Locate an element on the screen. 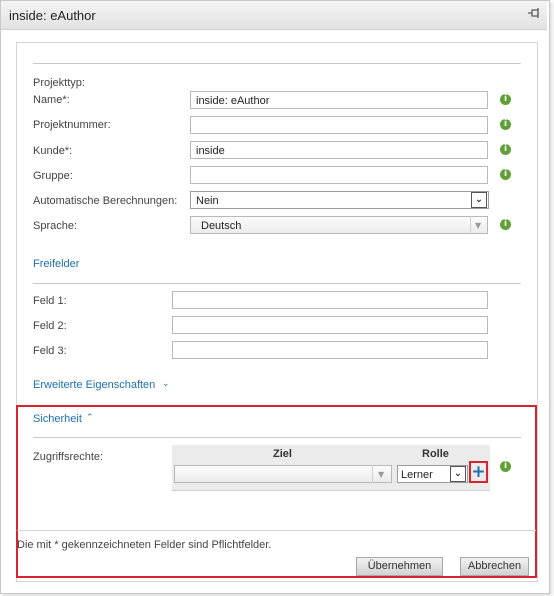 The height and width of the screenshot is (596, 554). project-number-label: Projektnummer: is located at coordinates (72, 125).